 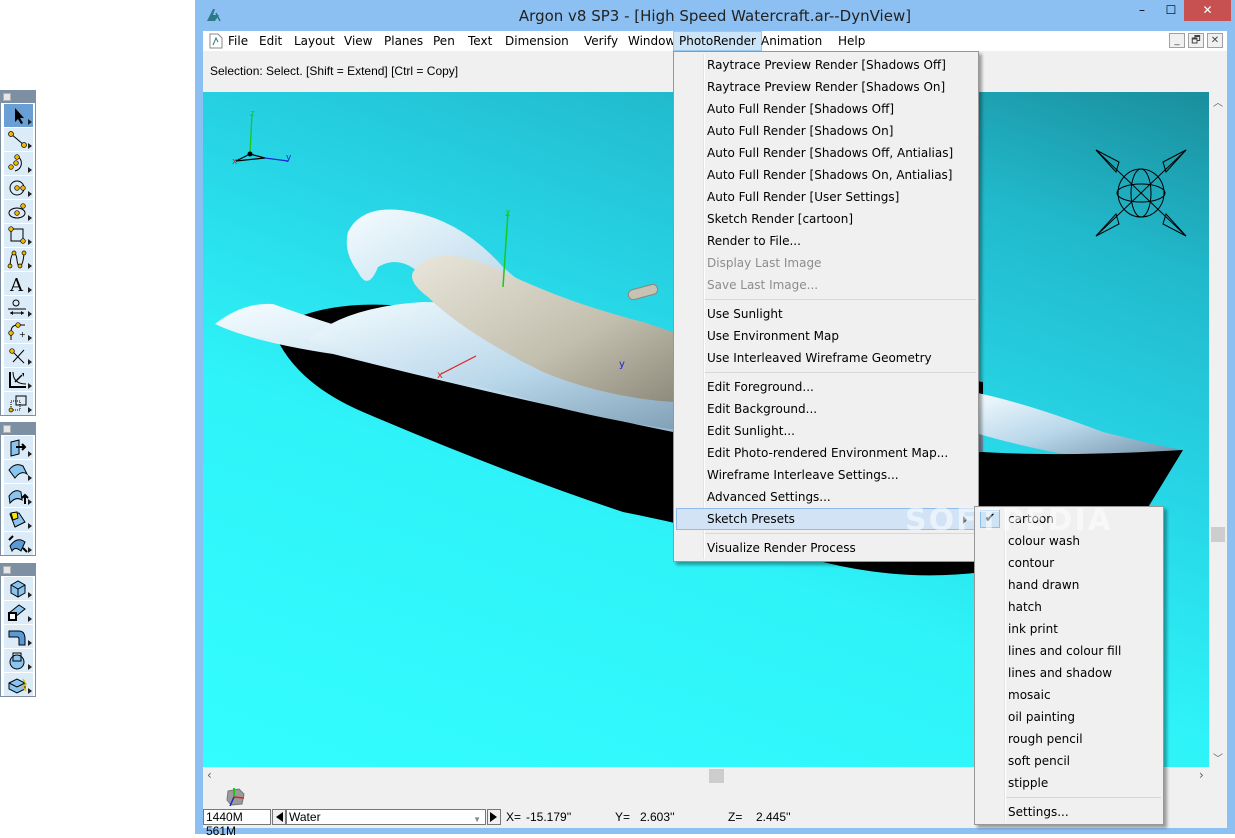 What do you see at coordinates (1039, 761) in the screenshot?
I see `preset-label: soft pencil` at bounding box center [1039, 761].